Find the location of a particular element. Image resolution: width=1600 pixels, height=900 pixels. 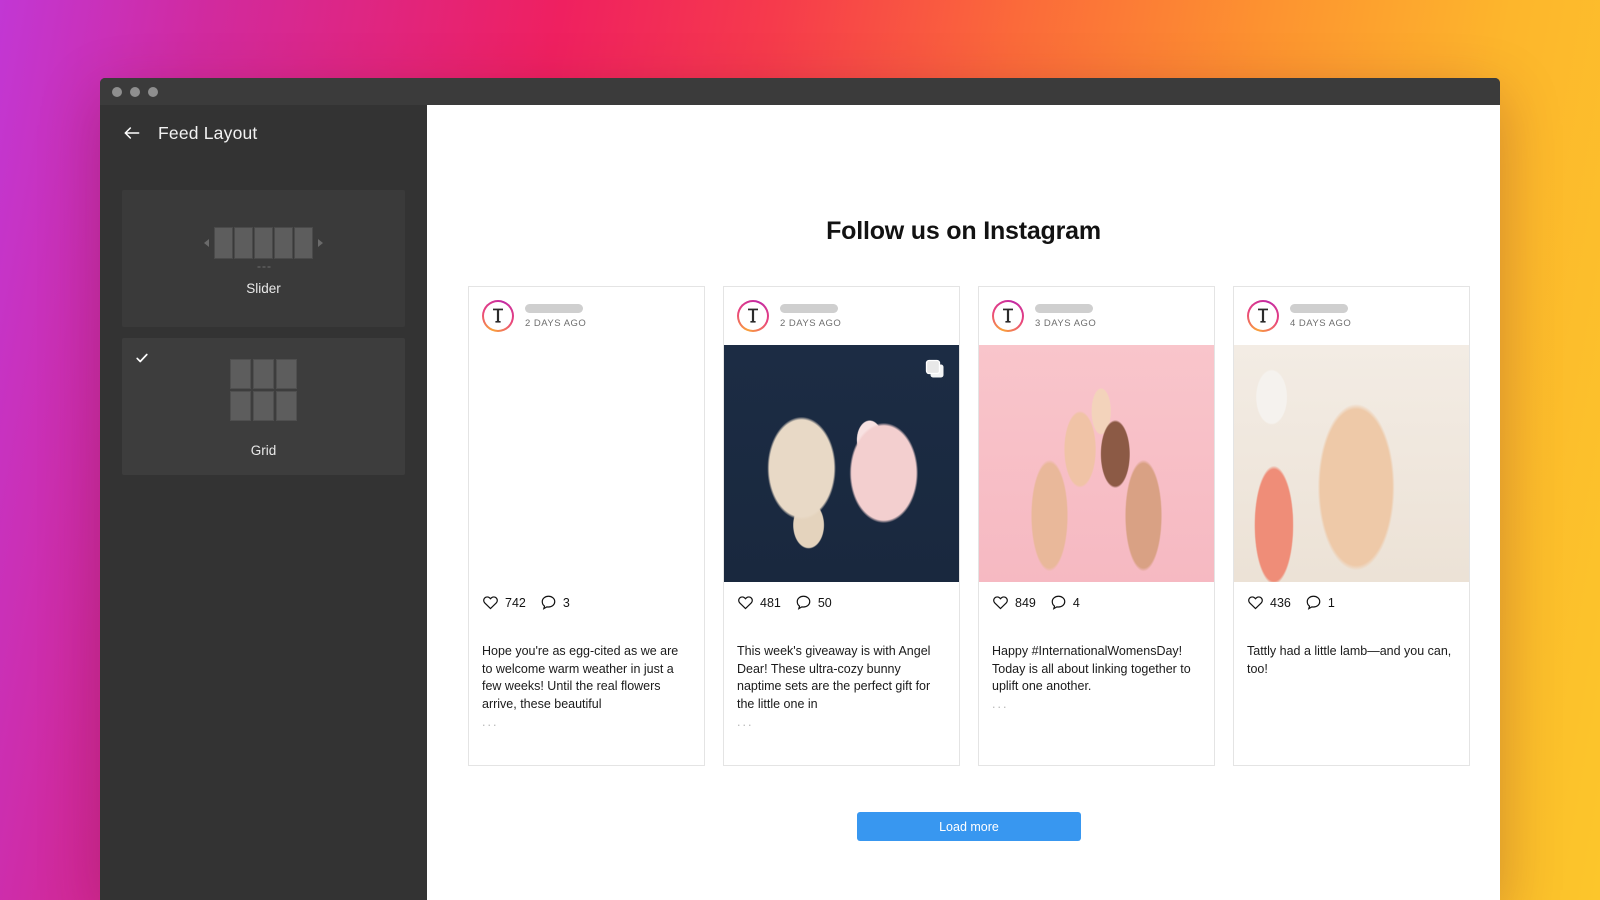

slider-dots-icon is located at coordinates (263, 267).